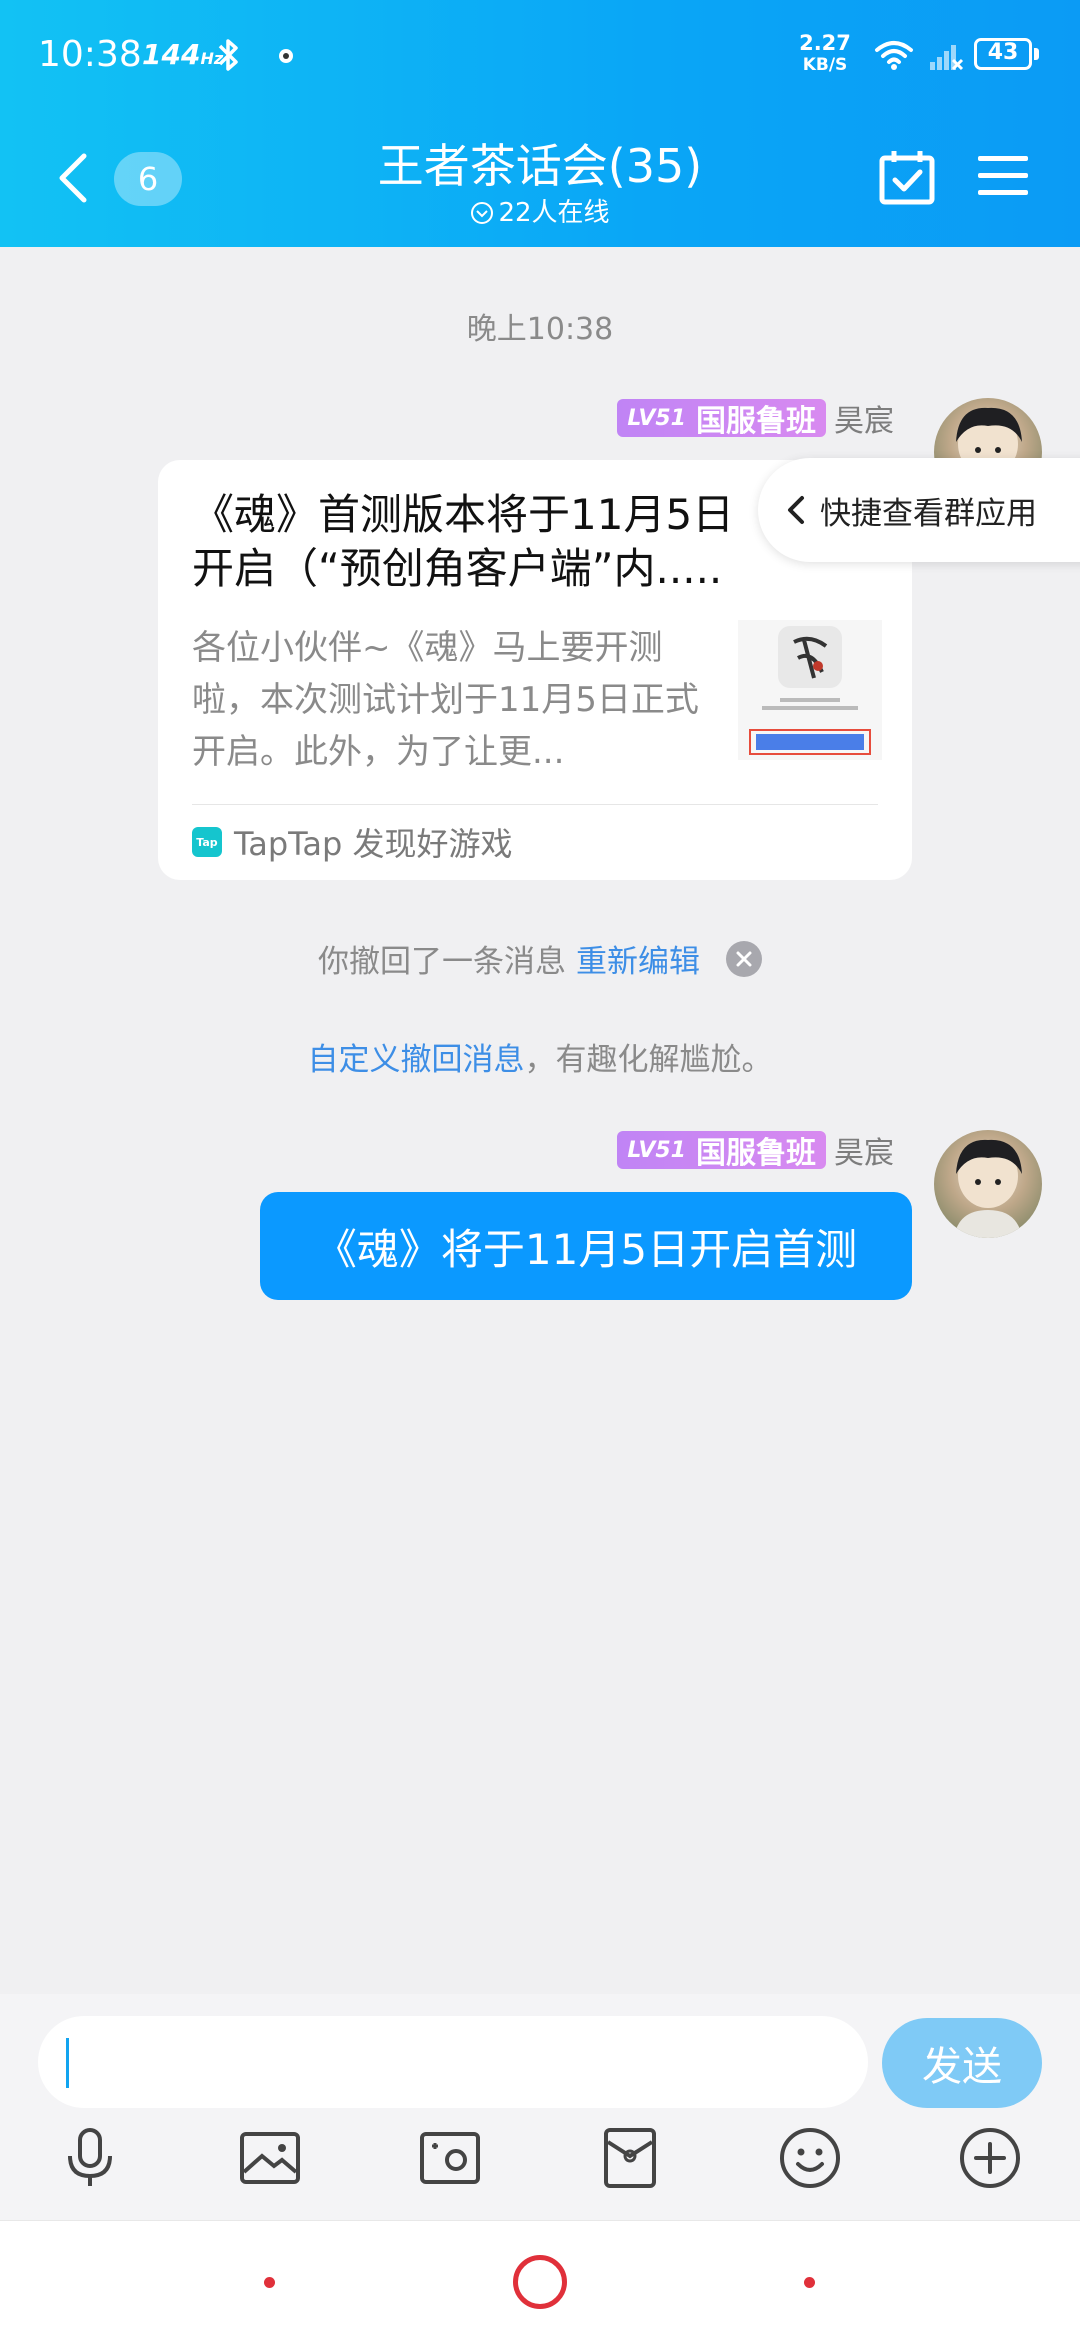  Describe the element at coordinates (73, 178) in the screenshot. I see `back-arrow-icon` at that location.